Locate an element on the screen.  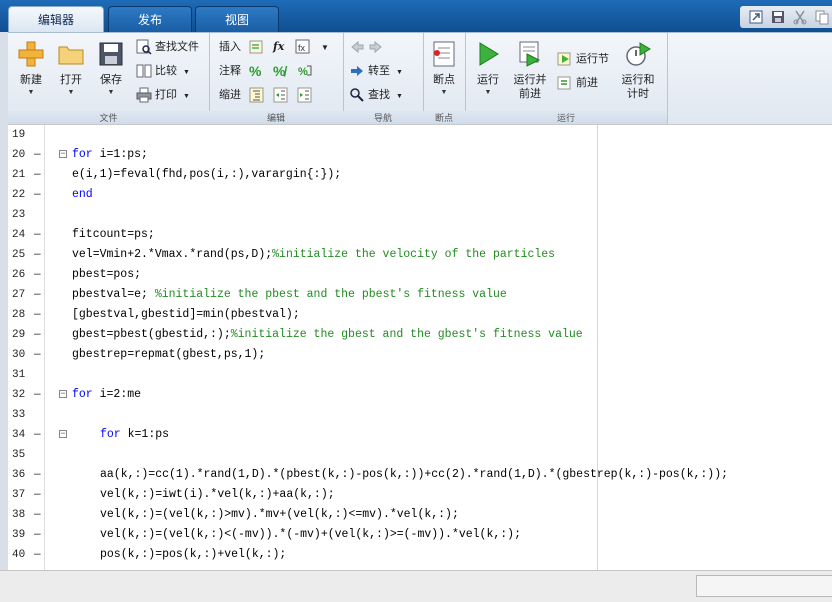
code-text: pbest=pos; is located at coordinates (106, 275).